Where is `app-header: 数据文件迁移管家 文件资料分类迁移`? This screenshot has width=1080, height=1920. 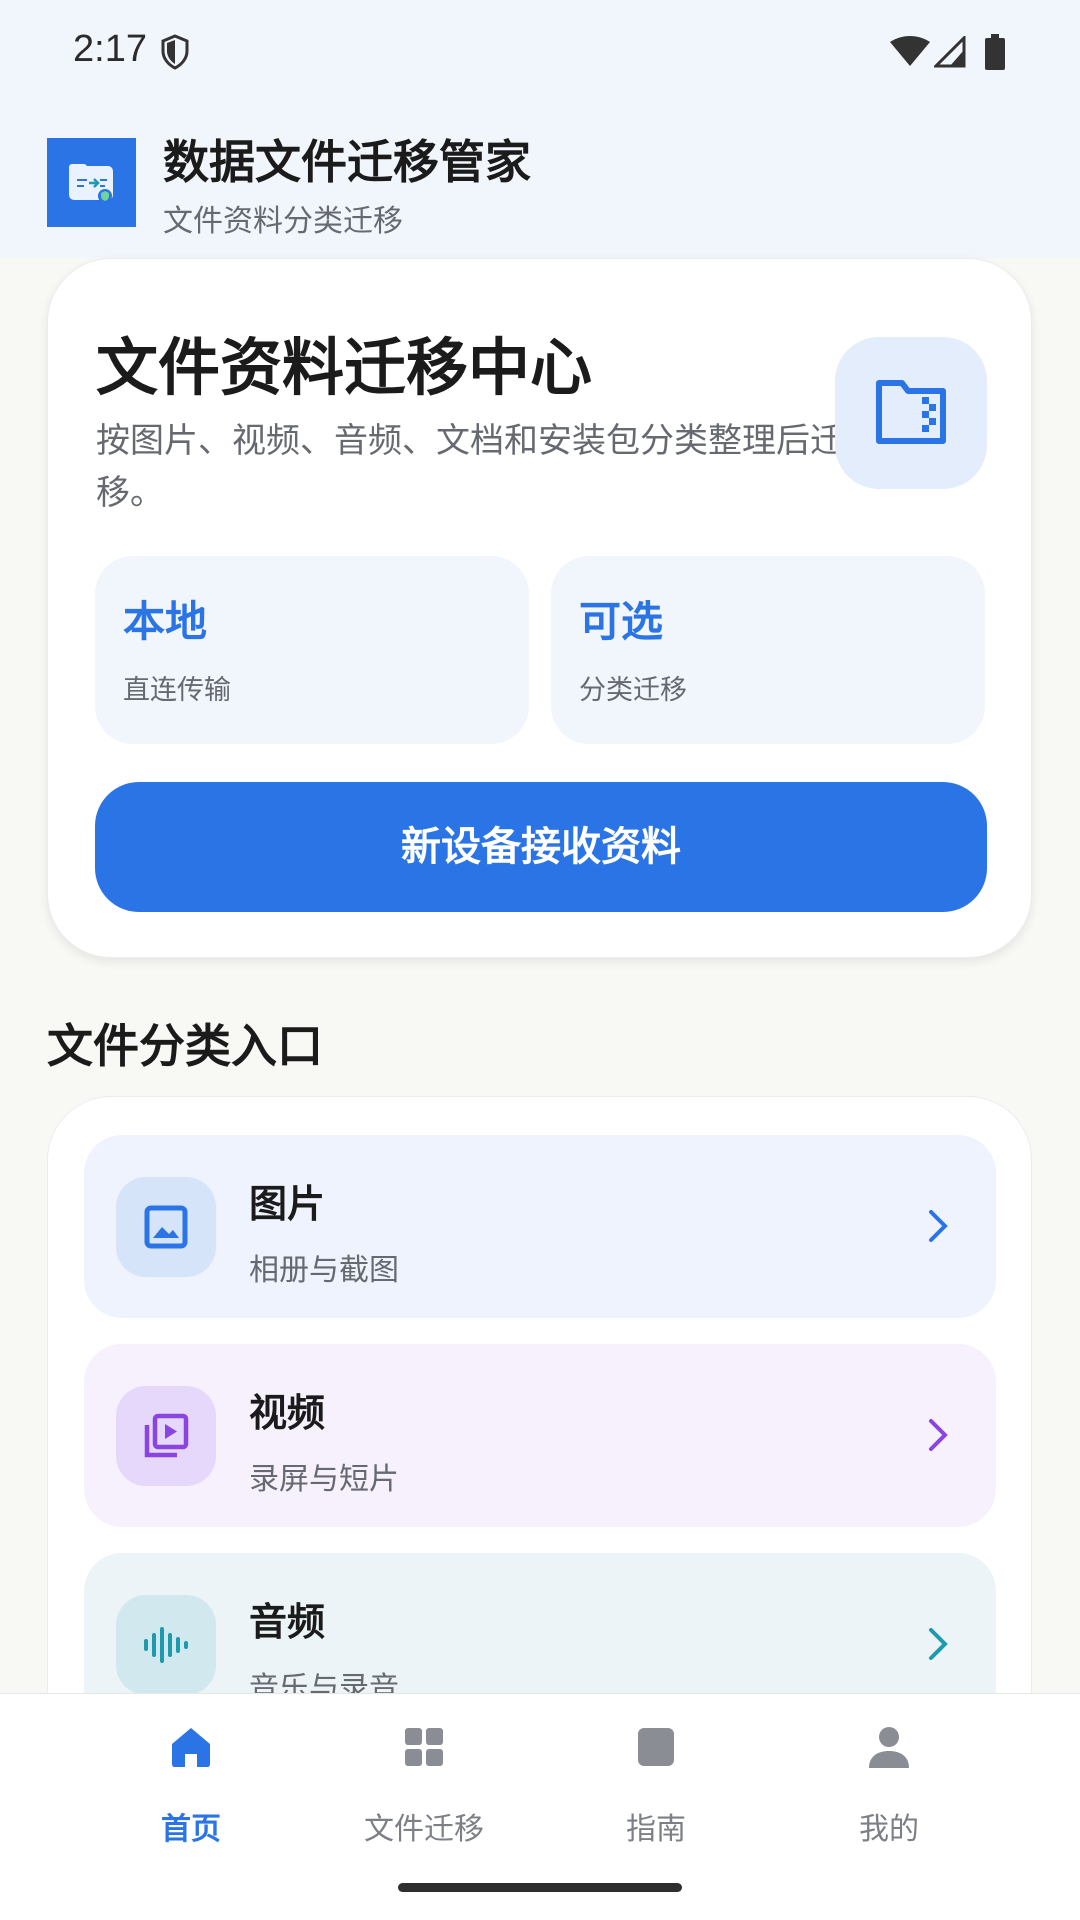 app-header: 数据文件迁移管家 文件资料分类迁移 is located at coordinates (540, 183).